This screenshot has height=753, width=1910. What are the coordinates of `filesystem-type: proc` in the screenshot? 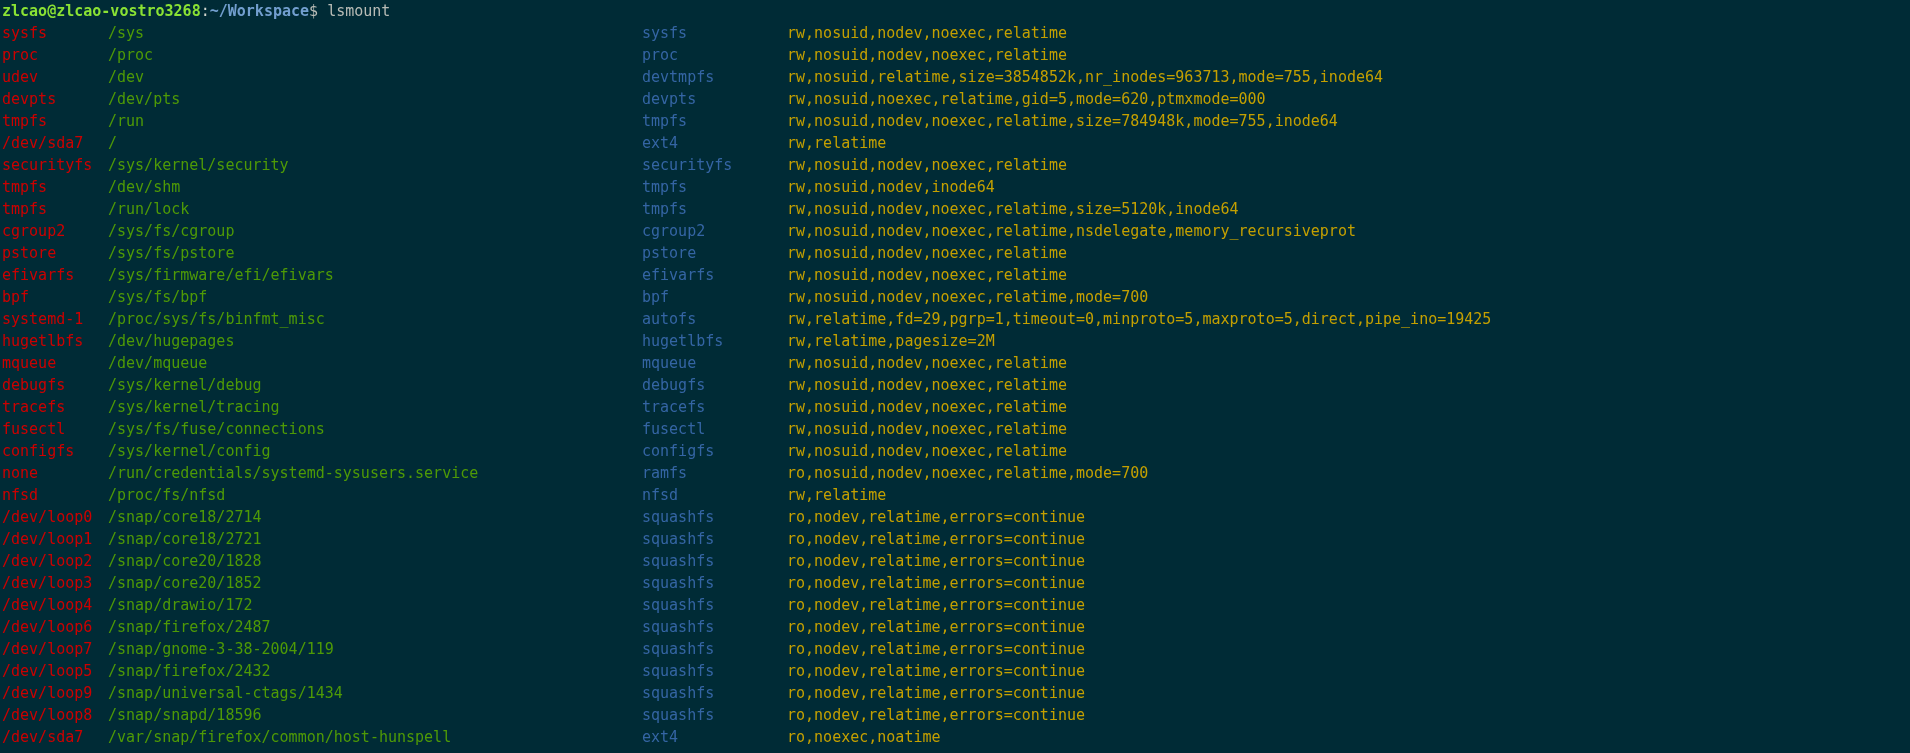 It's located at (661, 55).